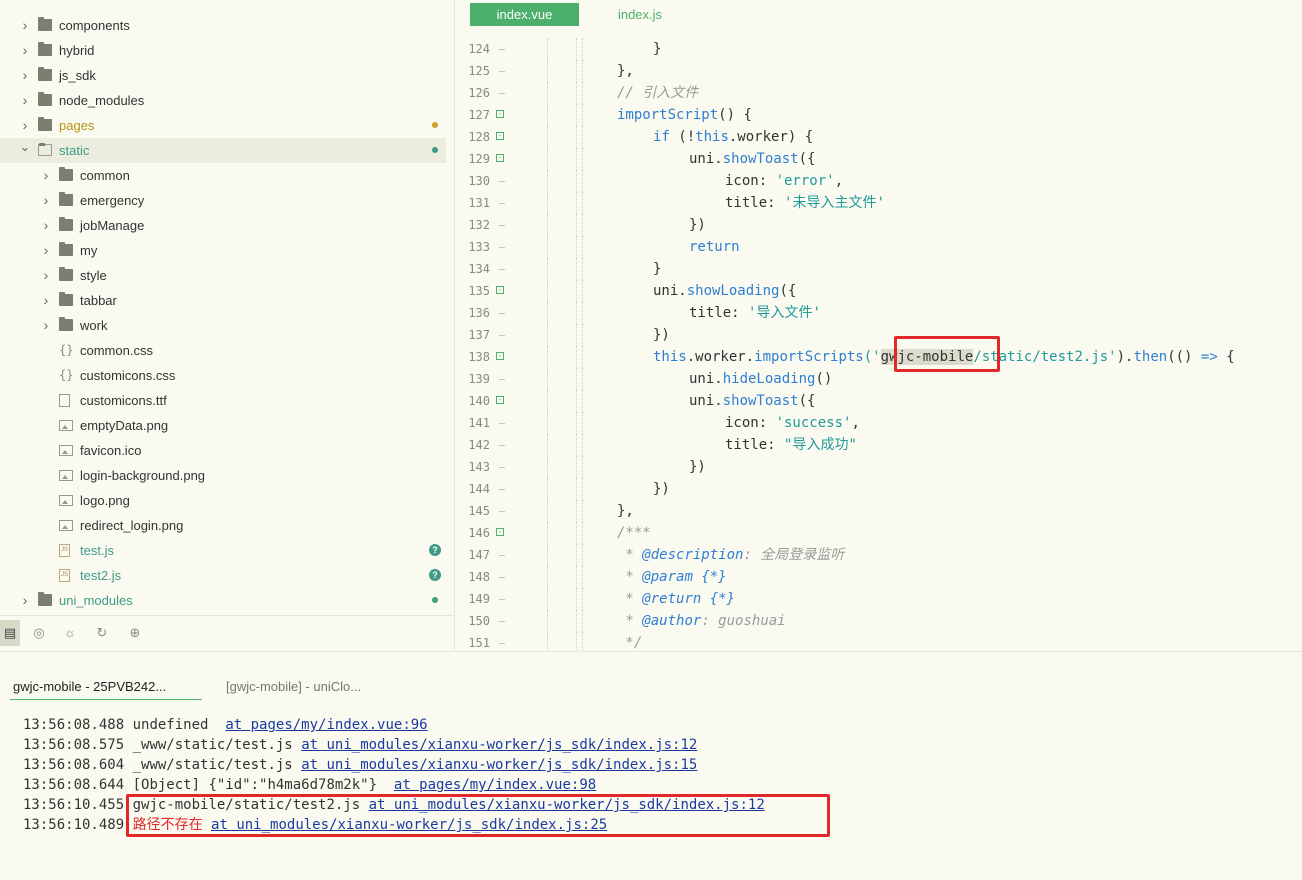 Image resolution: width=1302 pixels, height=880 pixels. Describe the element at coordinates (223, 550) in the screenshot. I see `tree-item: JS test.js?` at that location.